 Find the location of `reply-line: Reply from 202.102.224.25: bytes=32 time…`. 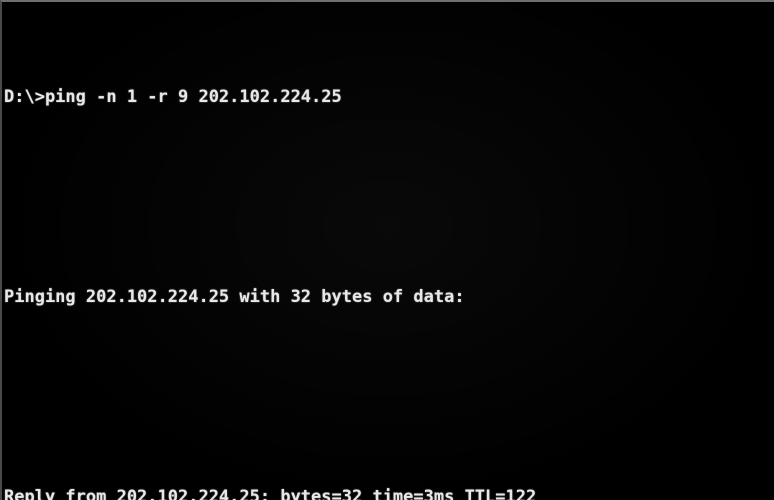

reply-line: Reply from 202.102.224.25: bytes=32 time… is located at coordinates (270, 493).